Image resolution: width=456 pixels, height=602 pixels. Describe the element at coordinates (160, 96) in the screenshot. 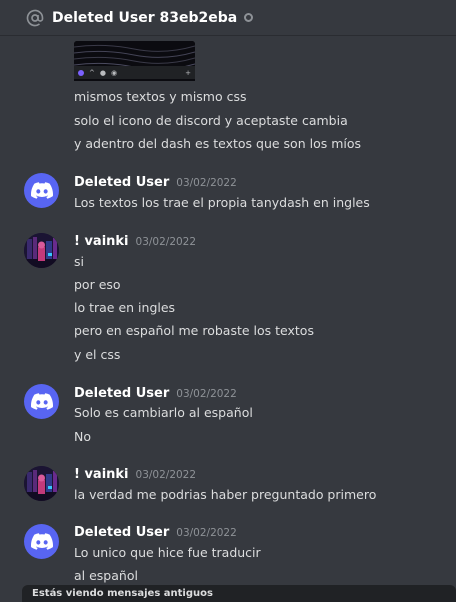

I see `message-line: mismos textos y mismo css` at that location.